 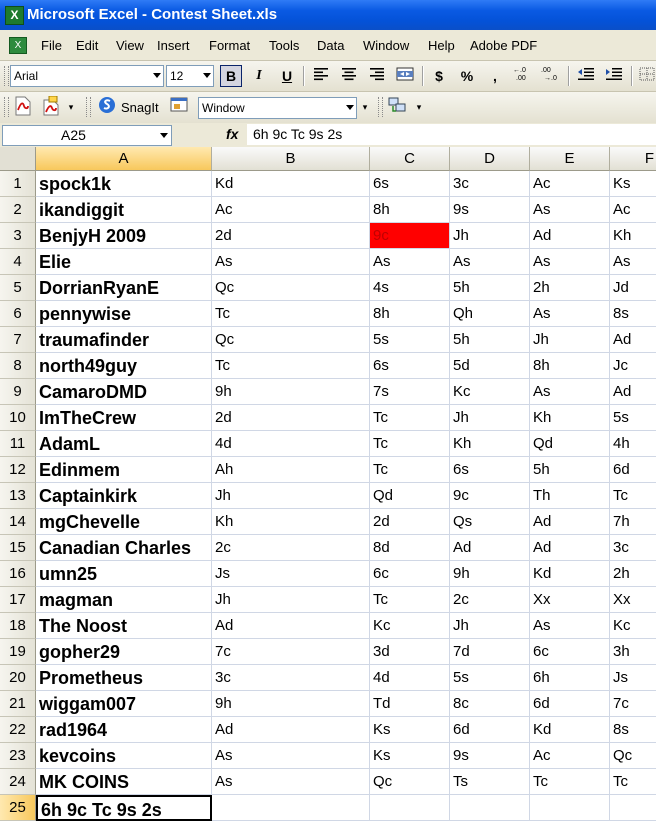 I want to click on increase-decimal-icon: ←.0.00, so click(x=523, y=76).